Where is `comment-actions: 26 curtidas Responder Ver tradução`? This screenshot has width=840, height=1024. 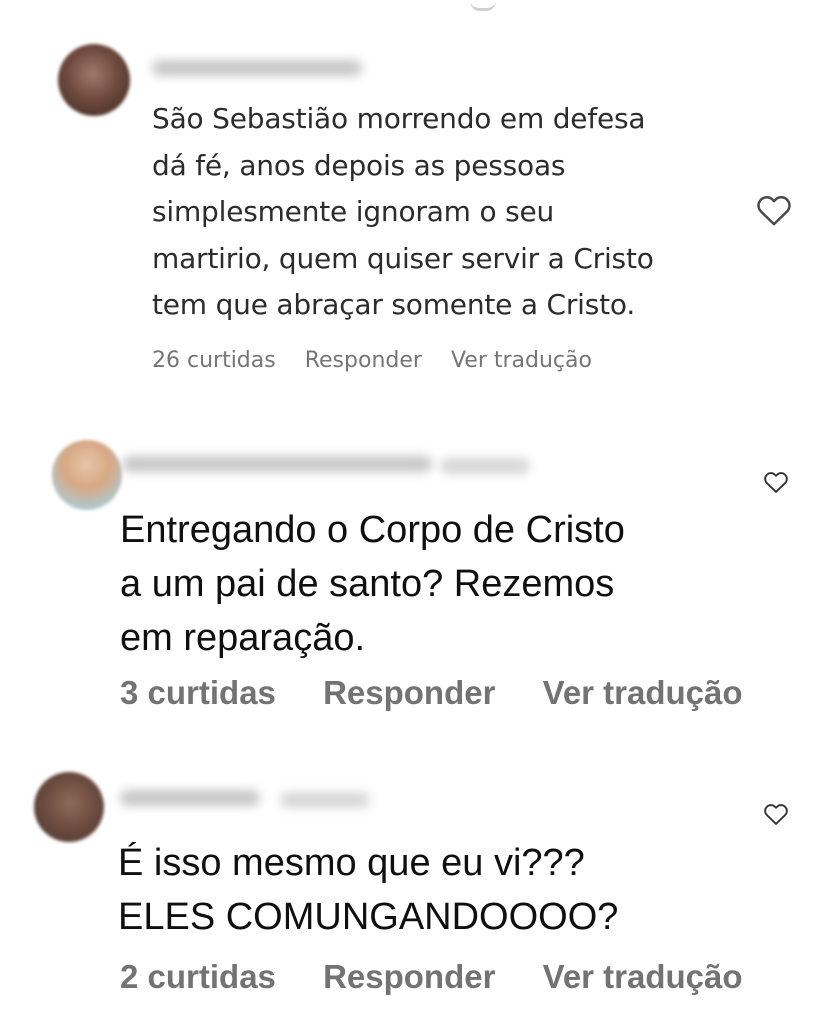 comment-actions: 26 curtidas Responder Ver tradução is located at coordinates (383, 360).